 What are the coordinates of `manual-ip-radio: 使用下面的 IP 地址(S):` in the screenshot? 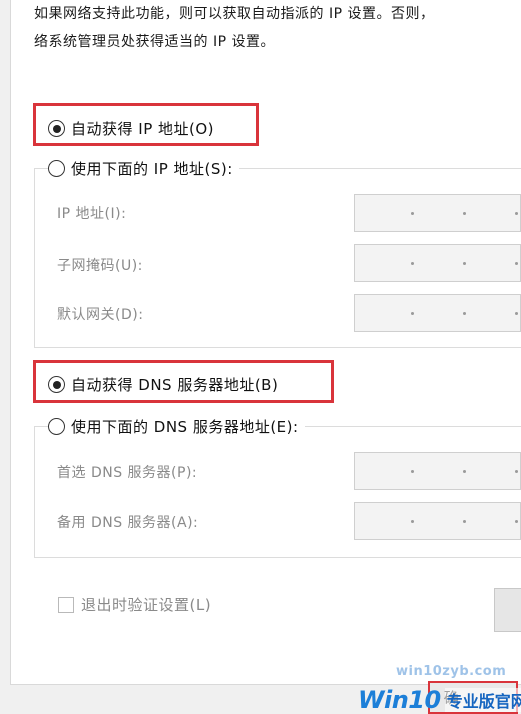 It's located at (143, 168).